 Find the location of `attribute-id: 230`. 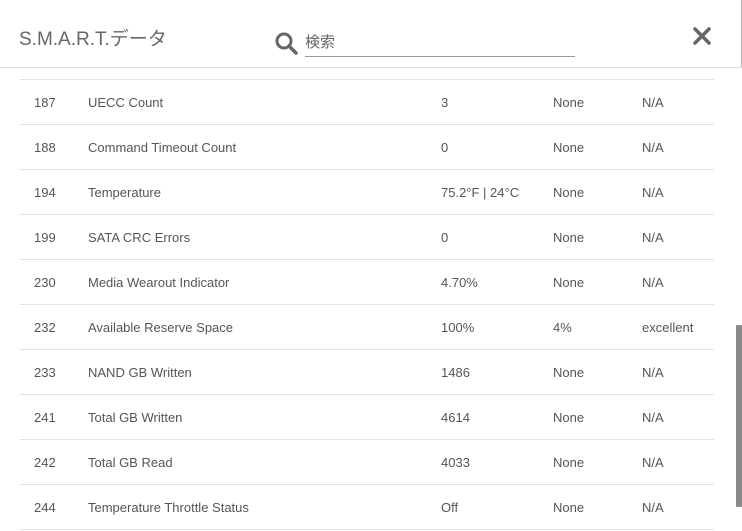

attribute-id: 230 is located at coordinates (45, 282).